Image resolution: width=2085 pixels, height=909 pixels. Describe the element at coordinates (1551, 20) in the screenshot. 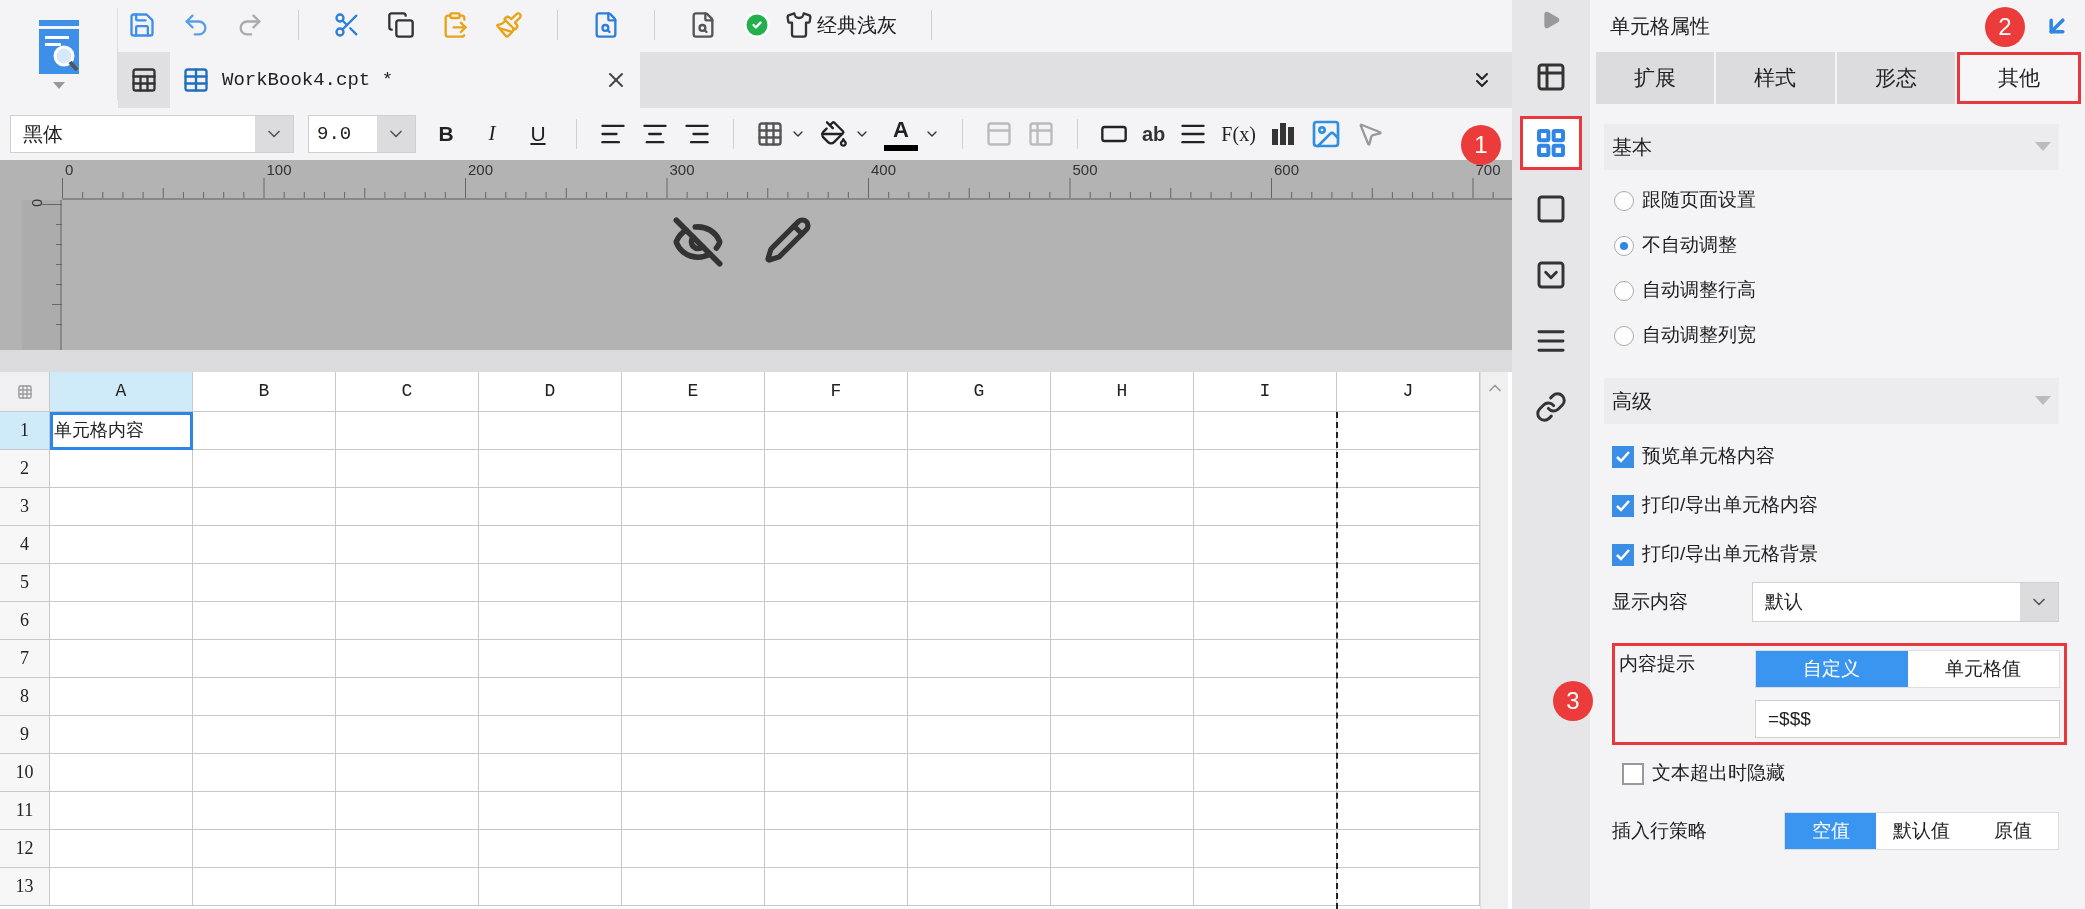

I see `collapse-icon` at that location.